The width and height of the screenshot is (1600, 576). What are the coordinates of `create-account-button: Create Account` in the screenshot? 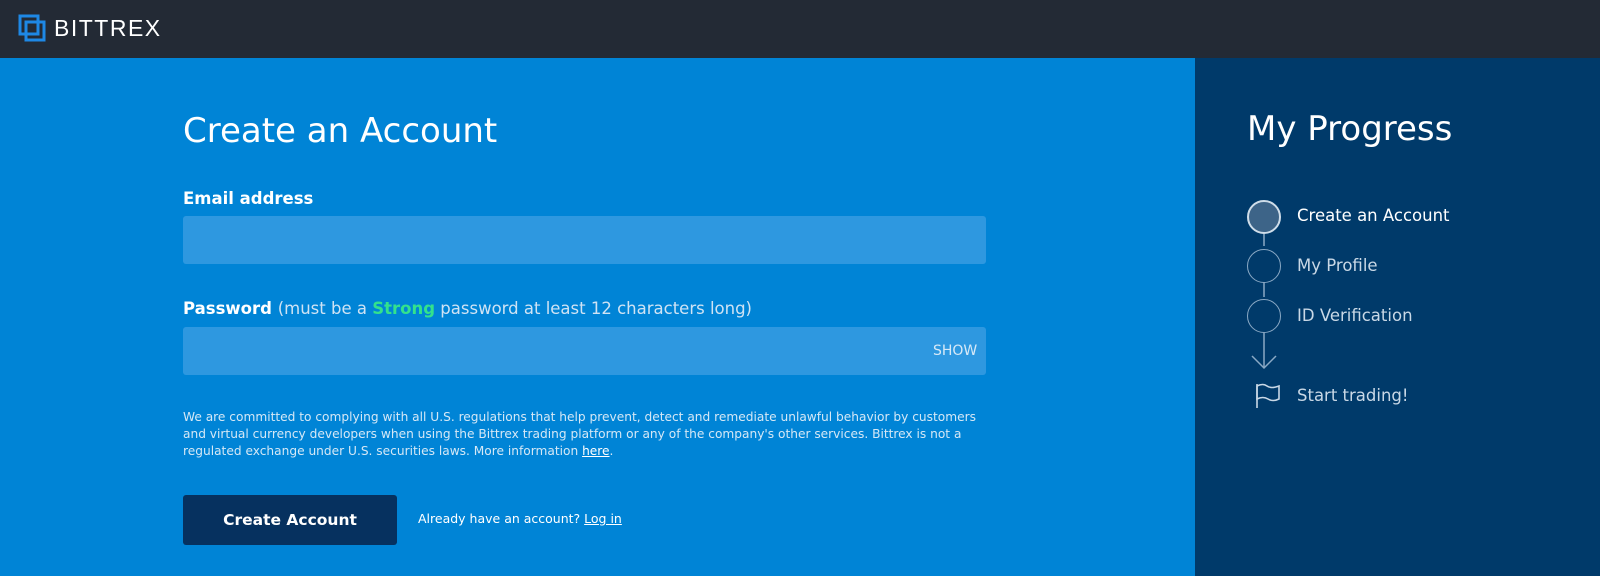 It's located at (290, 520).